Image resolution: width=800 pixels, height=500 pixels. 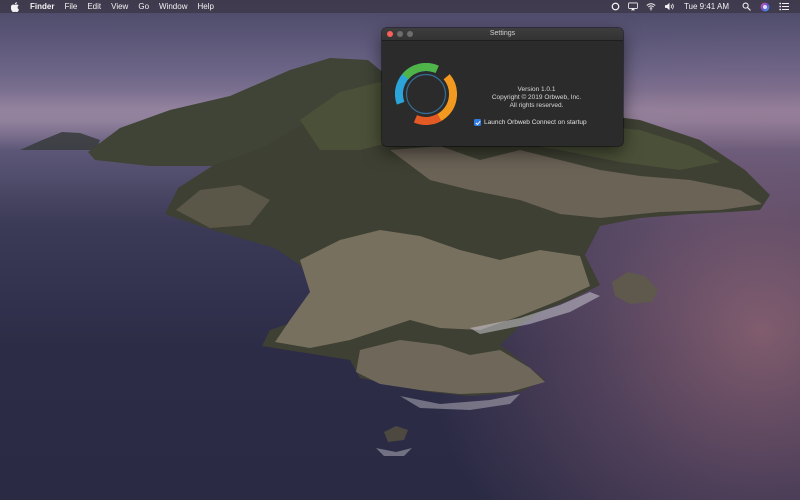 What do you see at coordinates (410, 34) in the screenshot?
I see `zoom-button` at bounding box center [410, 34].